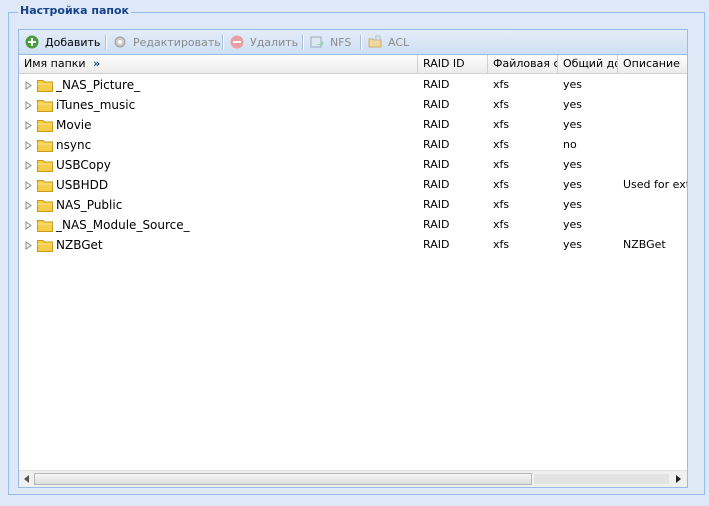  Describe the element at coordinates (218, 125) in the screenshot. I see `folder-name-cell: Movie` at that location.